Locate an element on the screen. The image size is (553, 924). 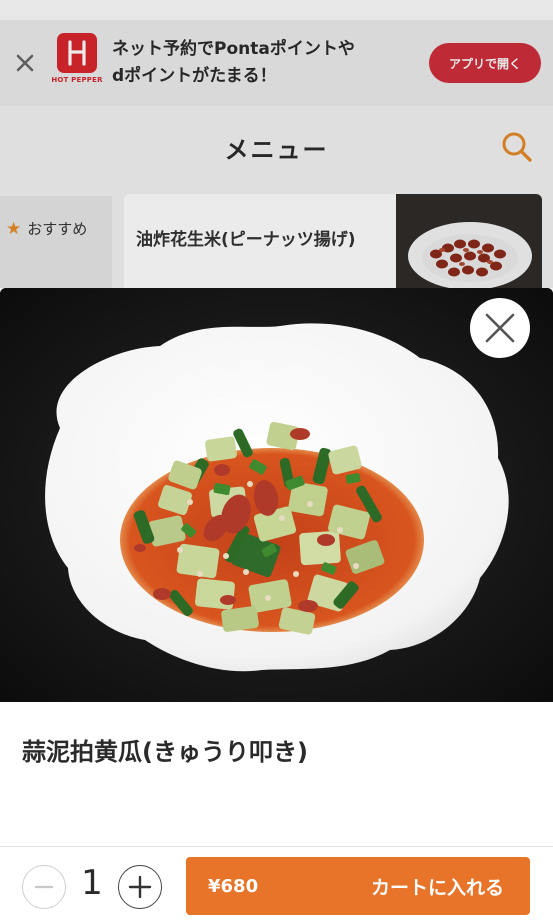
quantity-decrease-button is located at coordinates (44, 887).